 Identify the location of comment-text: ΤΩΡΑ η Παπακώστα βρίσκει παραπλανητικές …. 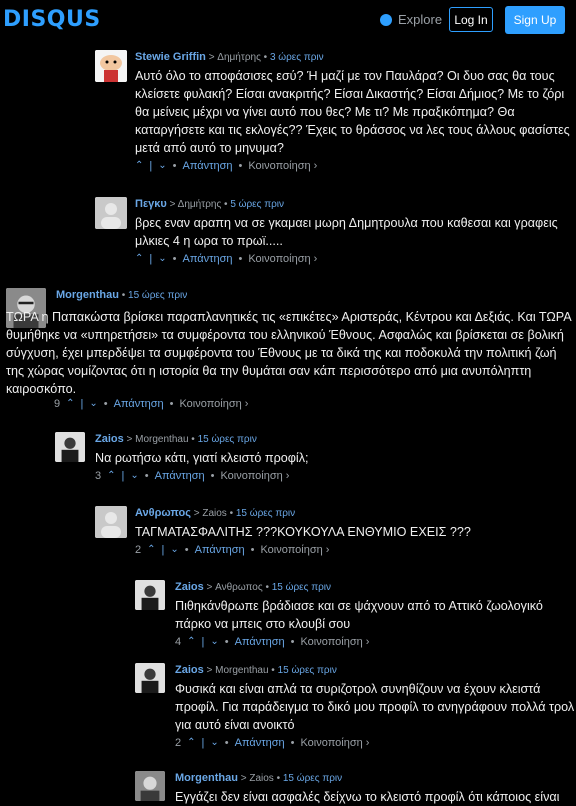
(288, 353).